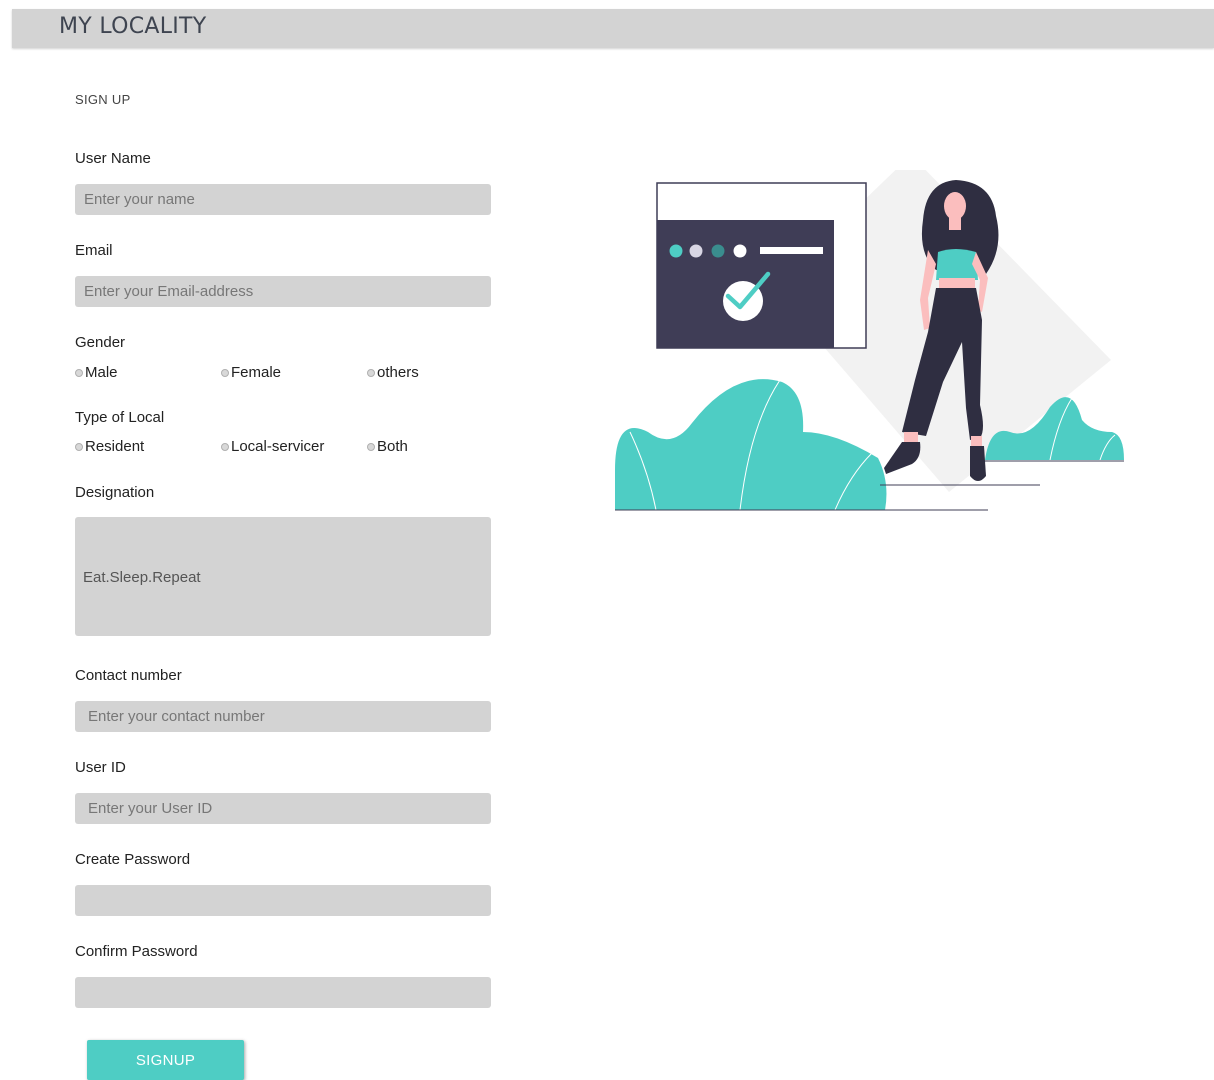 Image resolution: width=1214 pixels, height=1080 pixels. What do you see at coordinates (751, 444) in the screenshot?
I see `large-bush-shape` at bounding box center [751, 444].